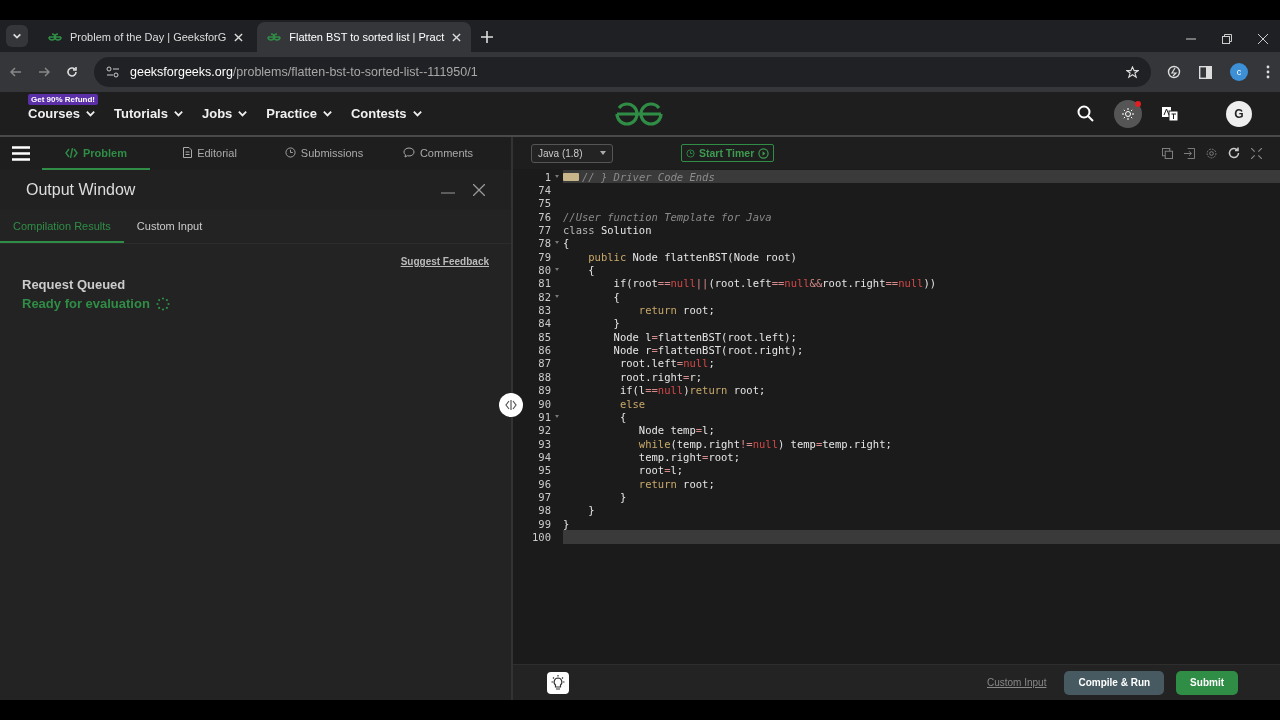  What do you see at coordinates (544, 416) in the screenshot?
I see `line-number: 91` at bounding box center [544, 416].